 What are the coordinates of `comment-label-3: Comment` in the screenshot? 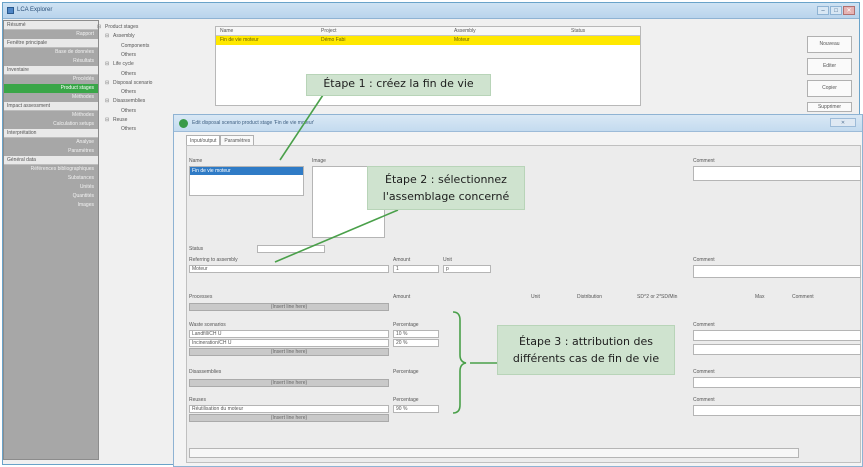 It's located at (704, 325).